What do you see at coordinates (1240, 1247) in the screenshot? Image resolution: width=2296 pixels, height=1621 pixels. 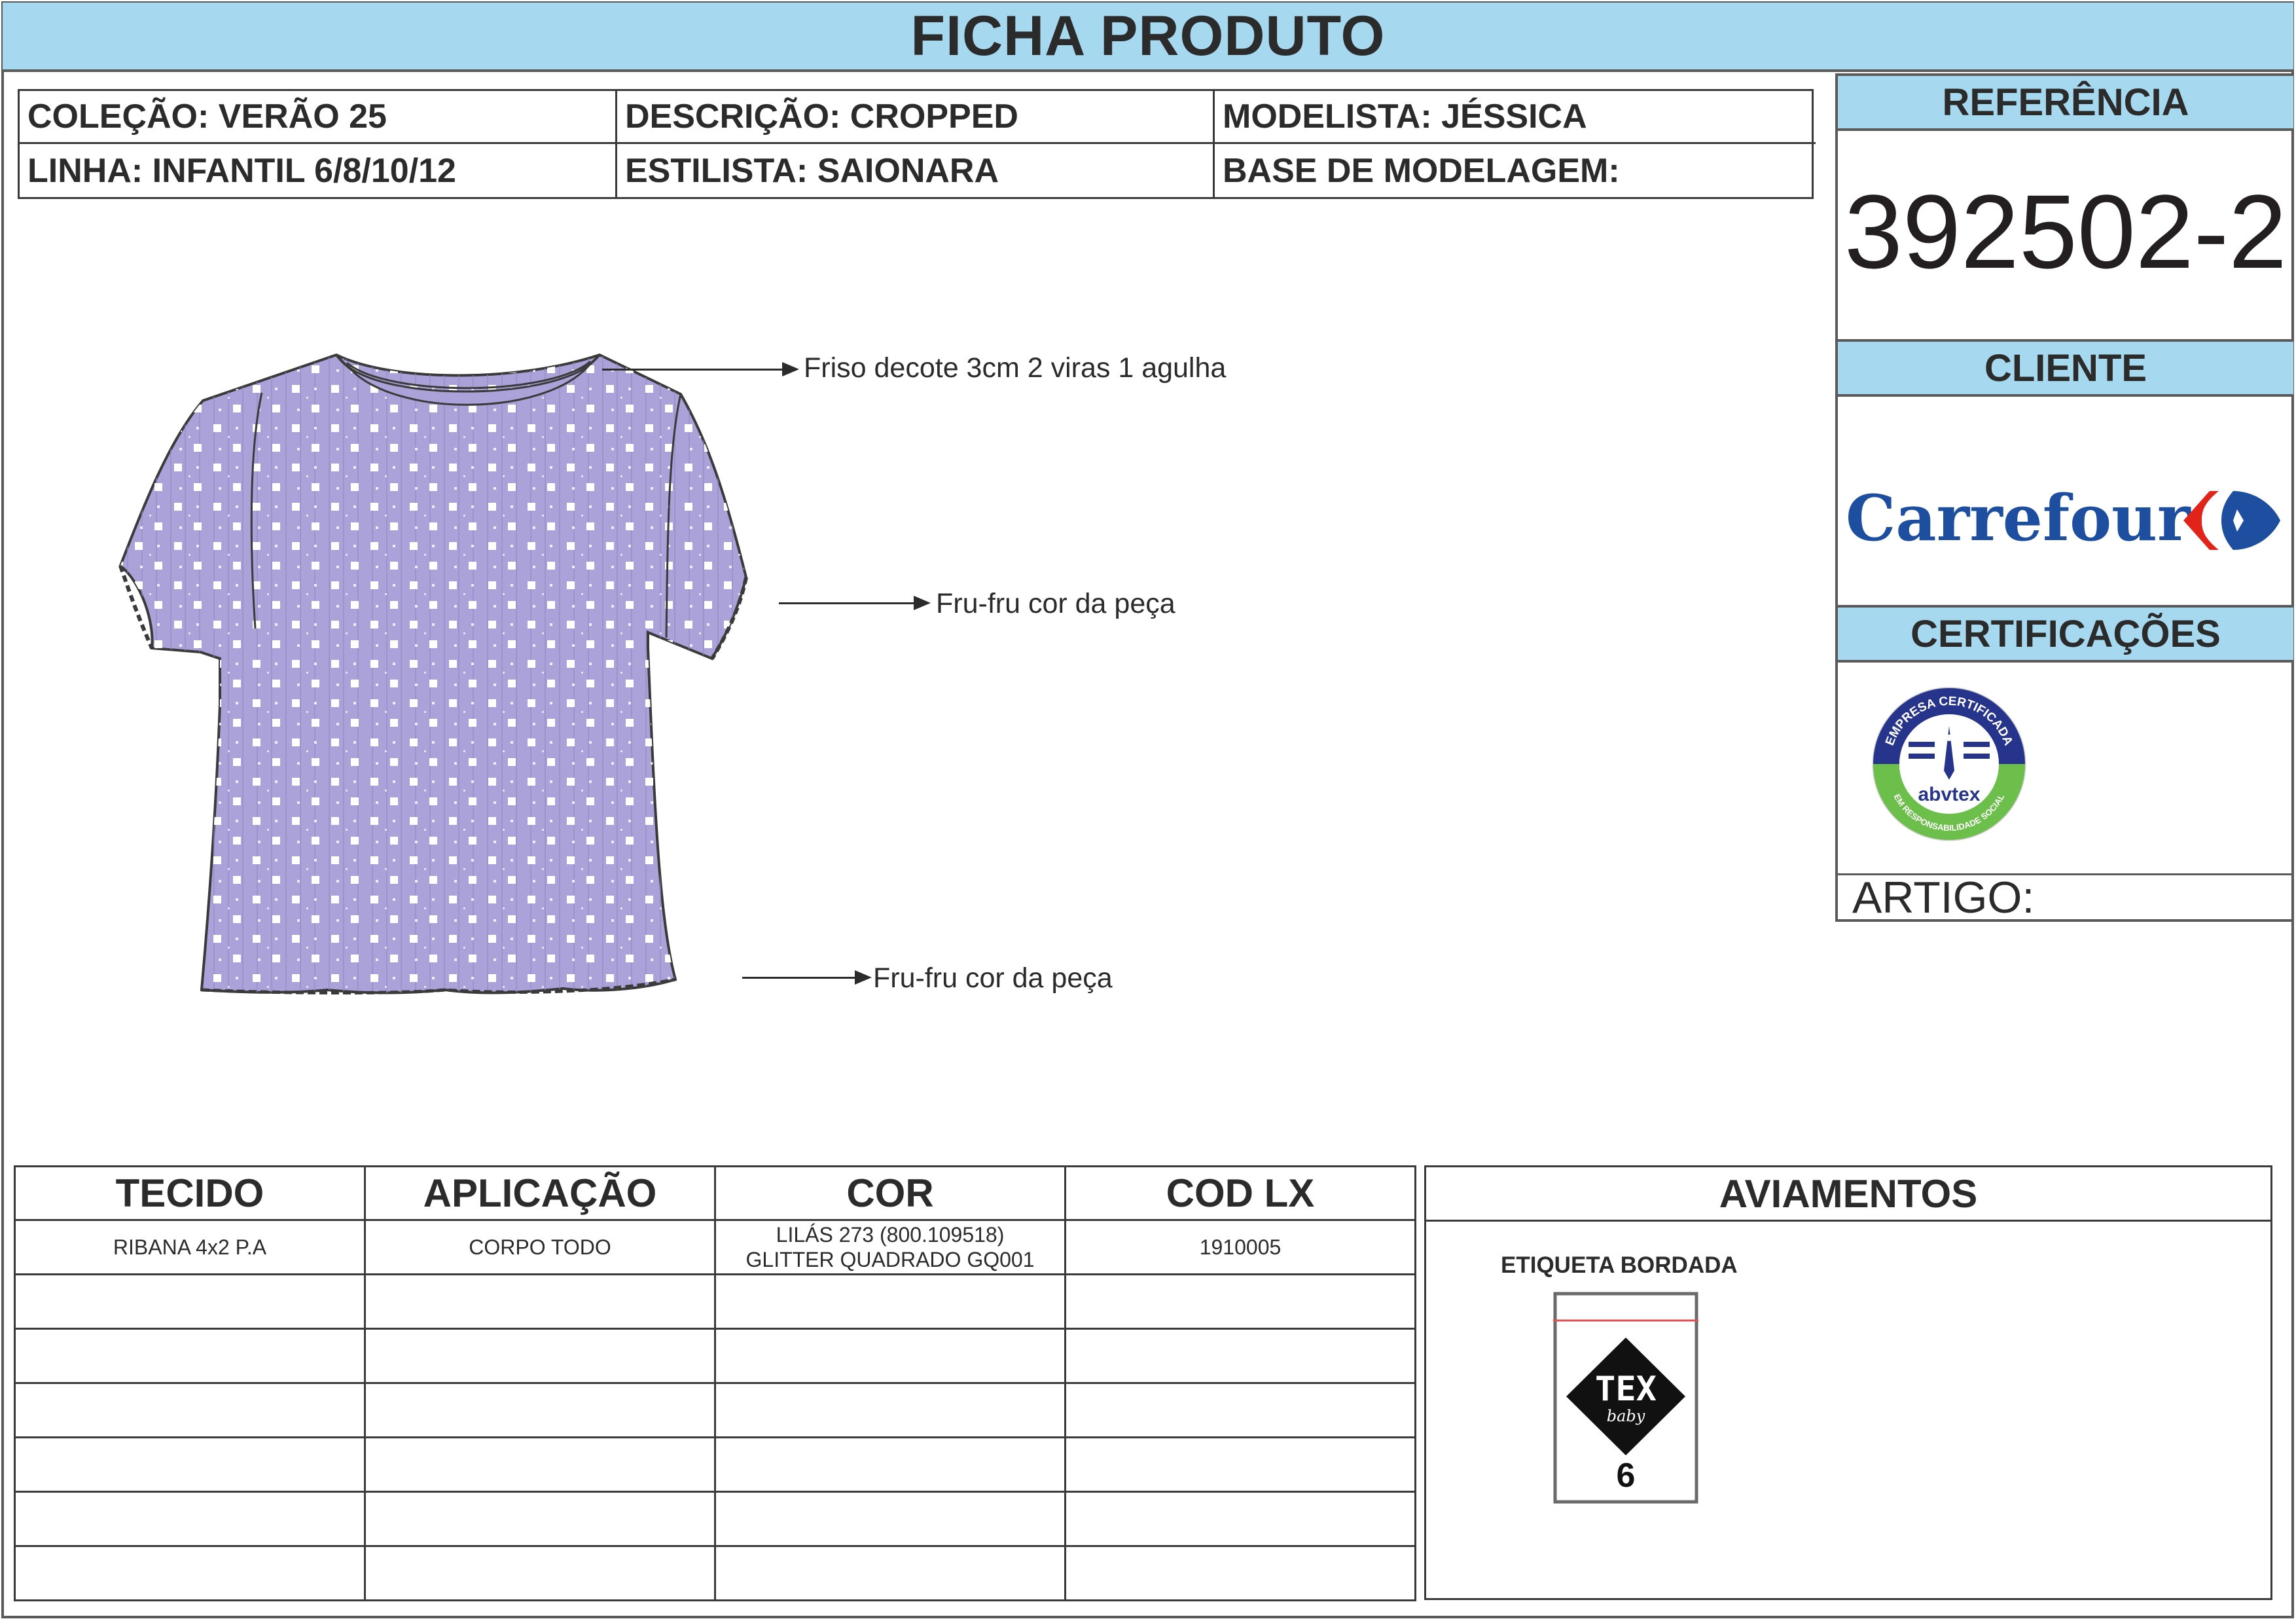 I see `cod-lx-cell: 1910005` at bounding box center [1240, 1247].